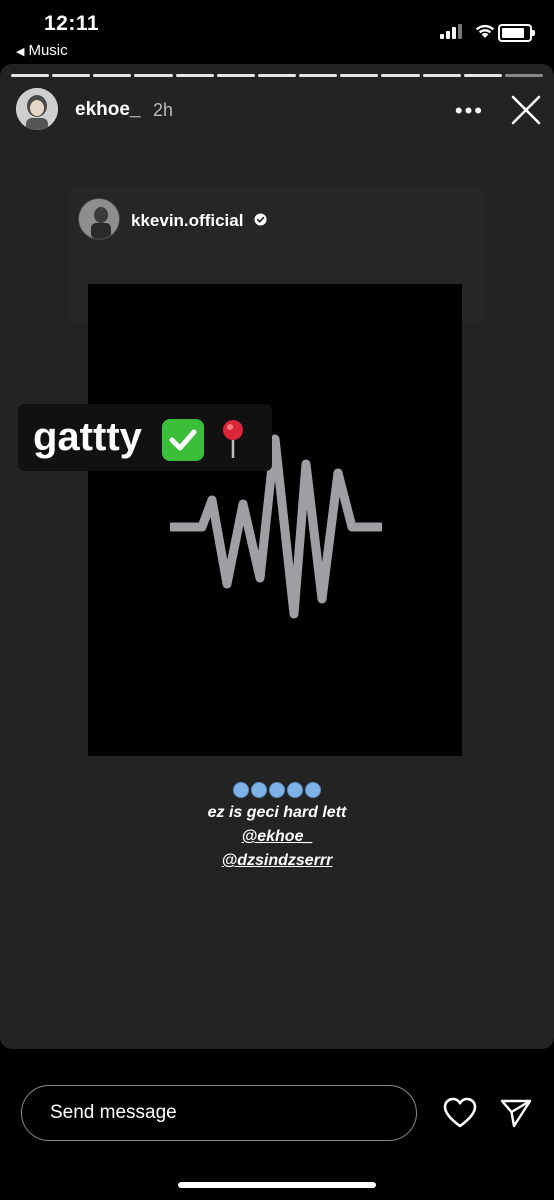  What do you see at coordinates (87, 437) in the screenshot?
I see `sticker-text: gattty` at bounding box center [87, 437].